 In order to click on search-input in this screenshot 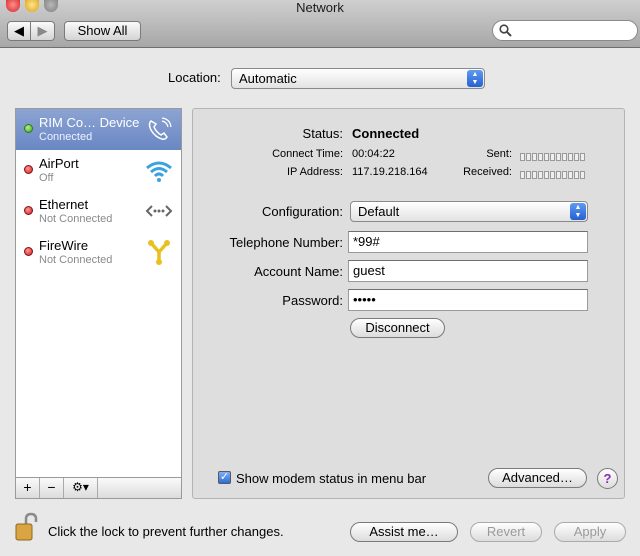, I will do `click(565, 30)`.